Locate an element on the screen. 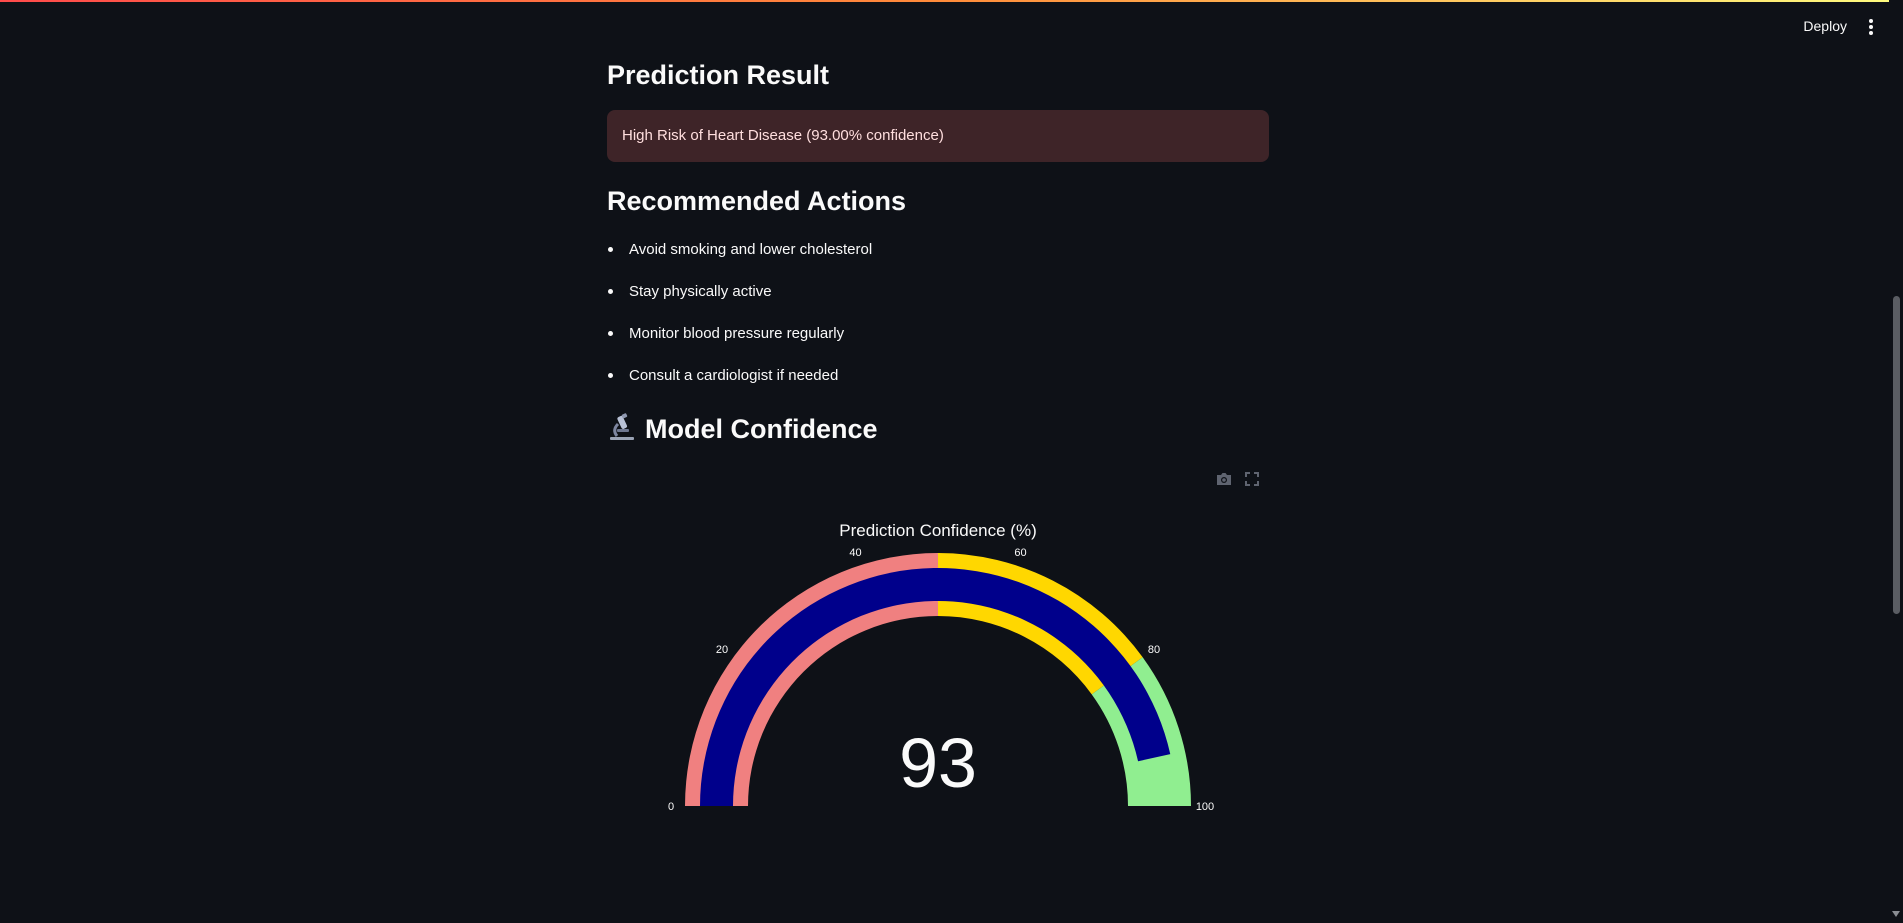 The height and width of the screenshot is (923, 1903). prediction-result-heading: Prediction Result is located at coordinates (718, 75).